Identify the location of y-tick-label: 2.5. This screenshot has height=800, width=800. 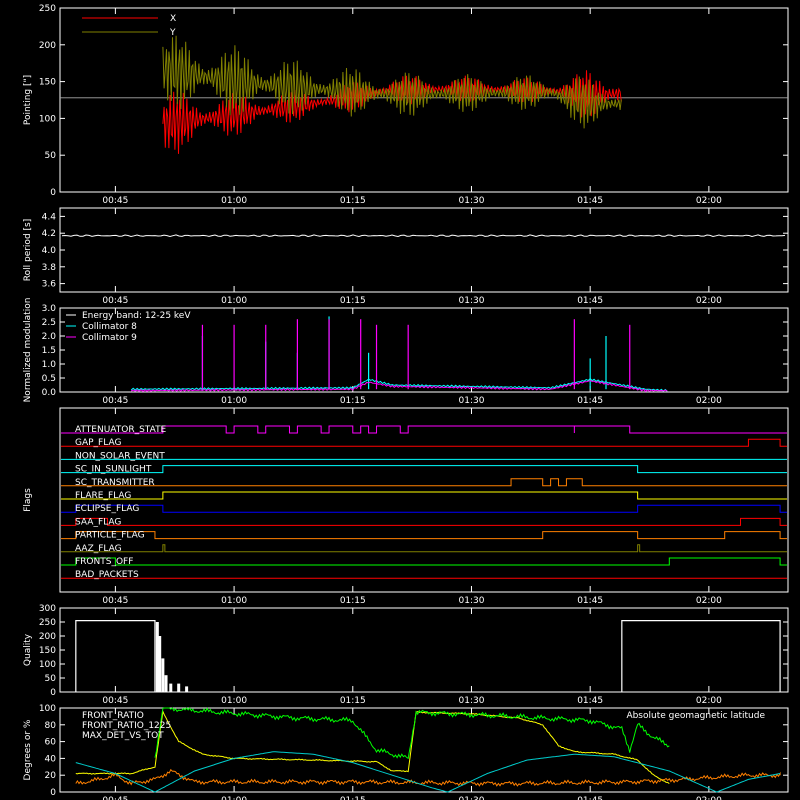
(49, 323).